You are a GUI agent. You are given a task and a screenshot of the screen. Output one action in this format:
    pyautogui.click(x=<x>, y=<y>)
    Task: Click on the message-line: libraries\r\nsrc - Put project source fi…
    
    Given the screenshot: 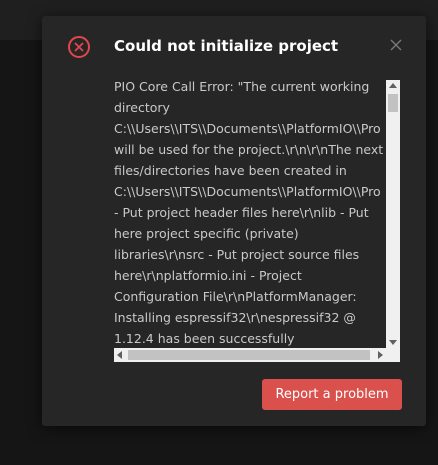 What is the action you would take?
    pyautogui.click(x=237, y=254)
    